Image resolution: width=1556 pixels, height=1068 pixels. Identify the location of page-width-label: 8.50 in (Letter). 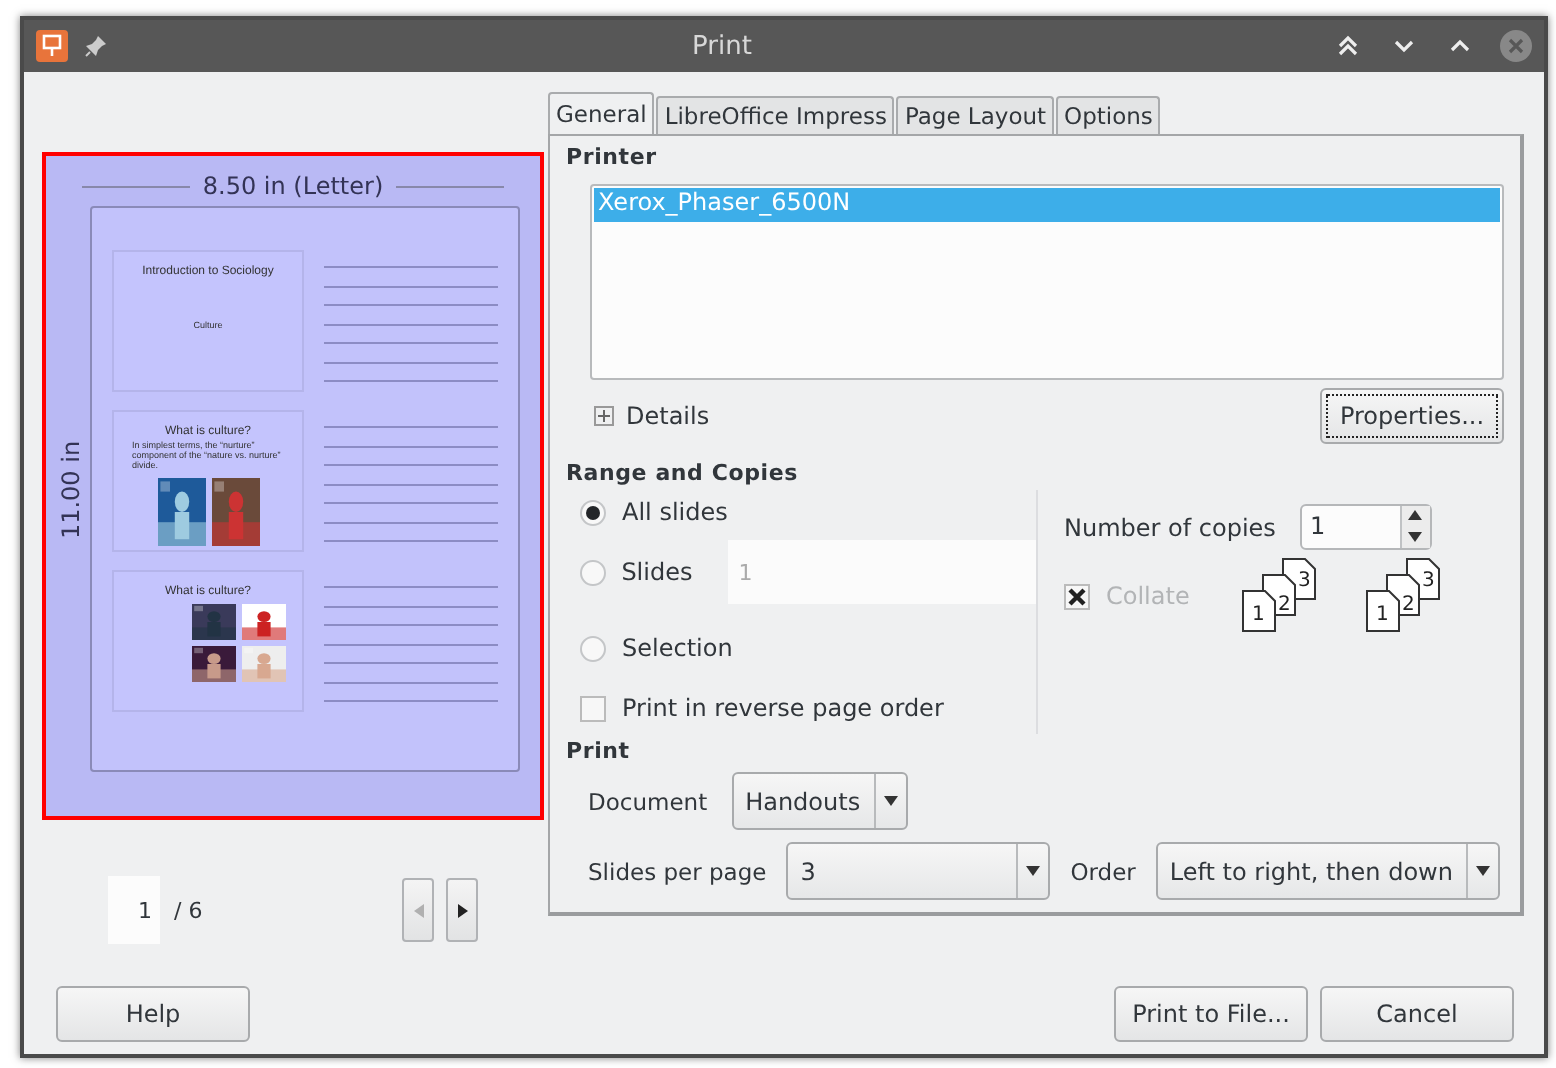
(293, 186).